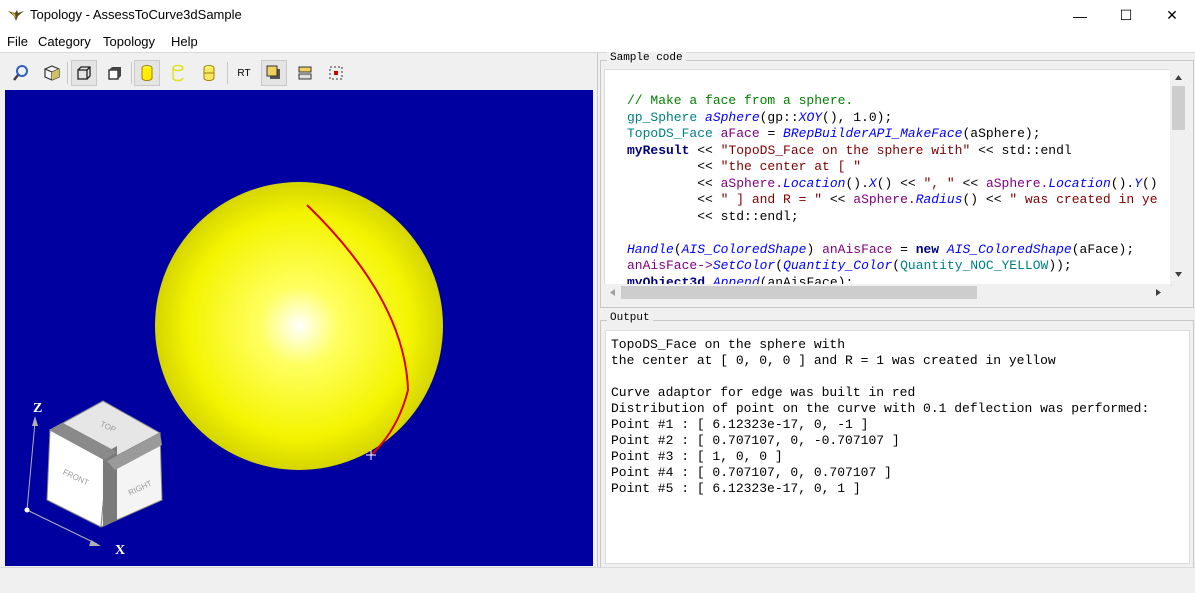 Image resolution: width=1195 pixels, height=593 pixels. What do you see at coordinates (17, 41) in the screenshot?
I see `menu-file: File` at bounding box center [17, 41].